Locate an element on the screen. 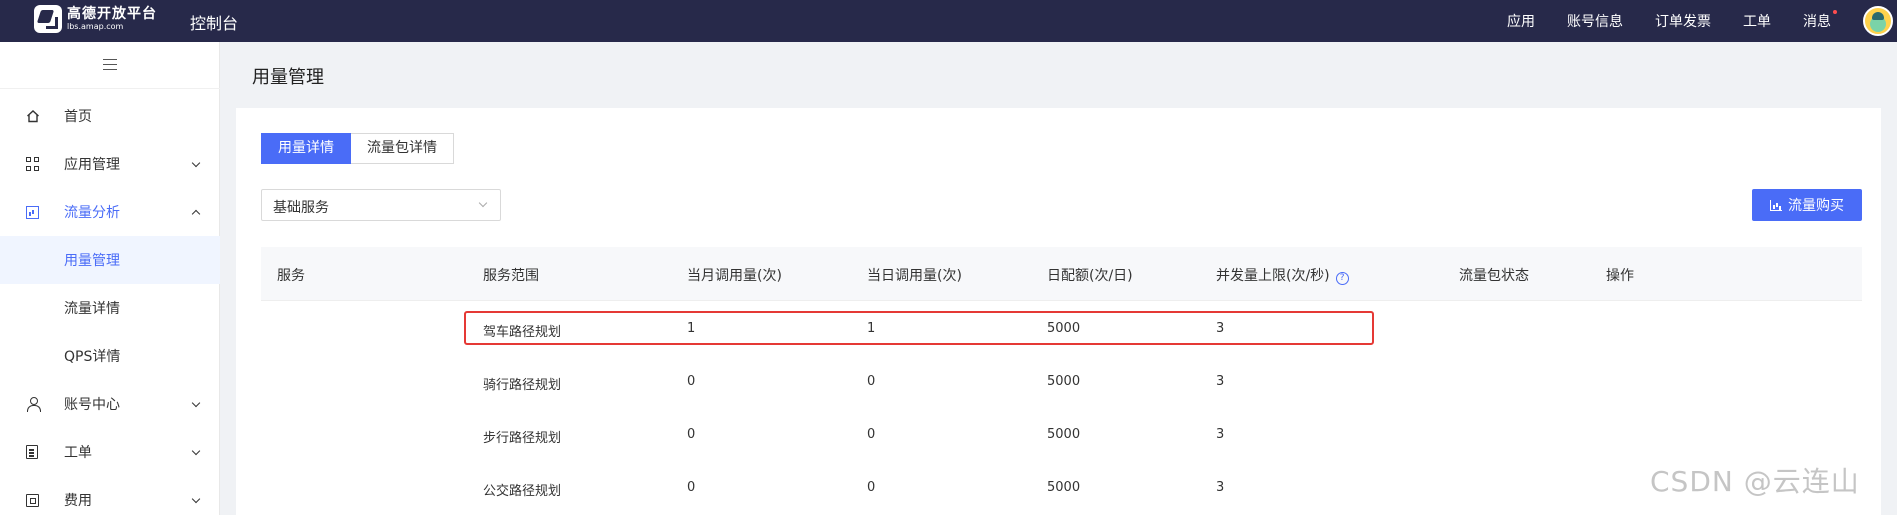 The width and height of the screenshot is (1897, 515). page-title: 用量管理 is located at coordinates (288, 77).